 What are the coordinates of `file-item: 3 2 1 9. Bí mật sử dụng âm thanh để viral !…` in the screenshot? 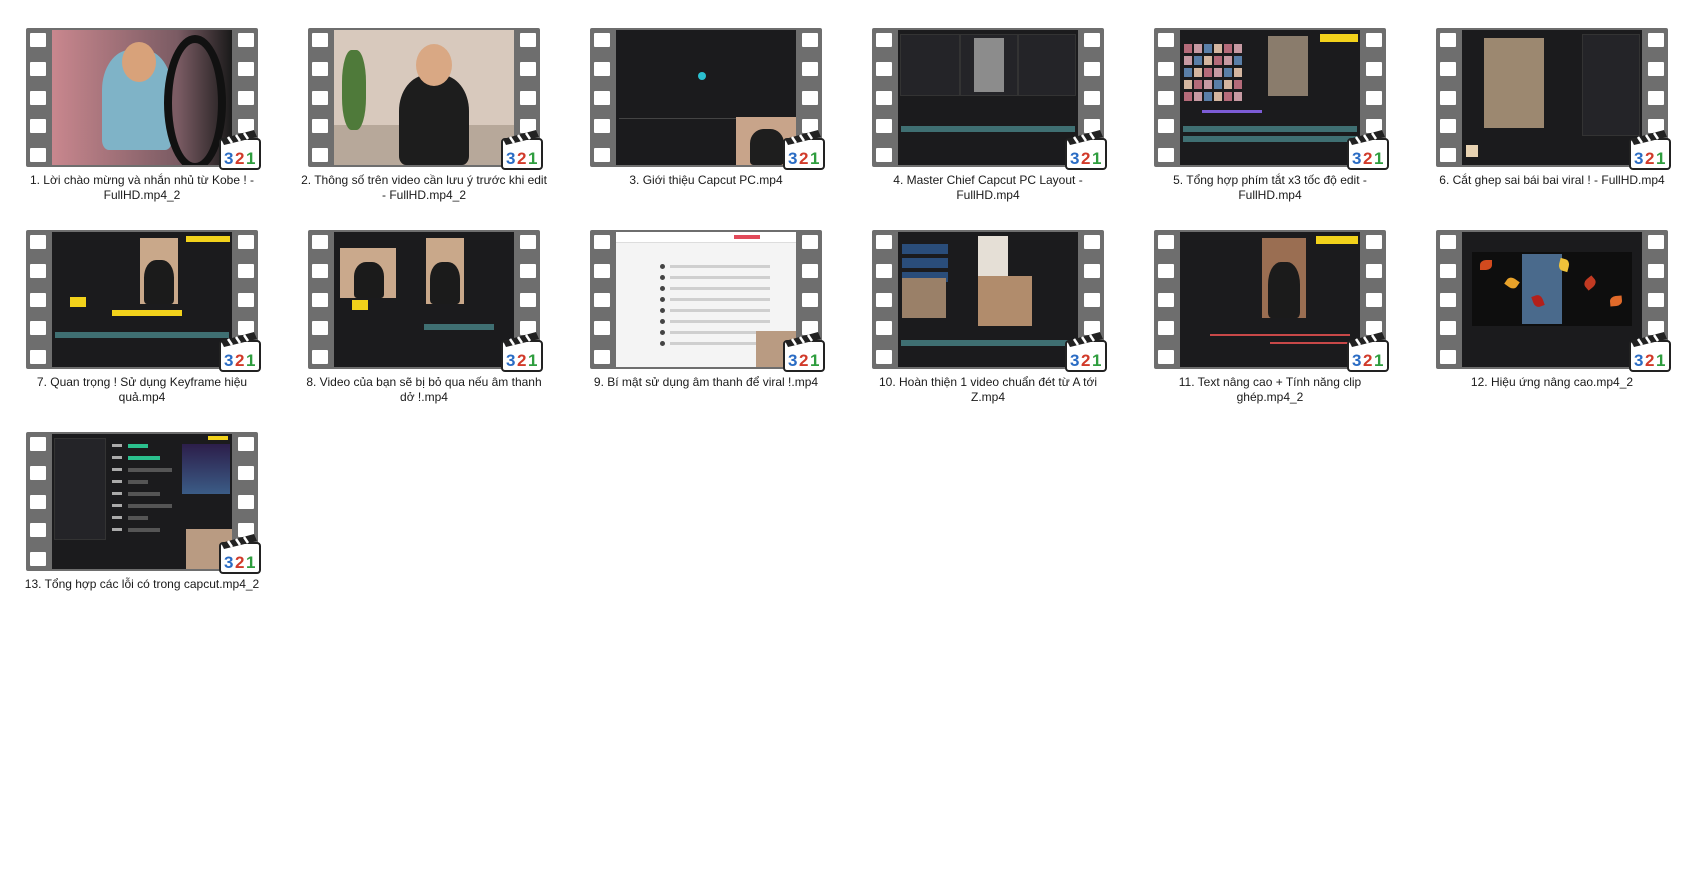 It's located at (706, 320).